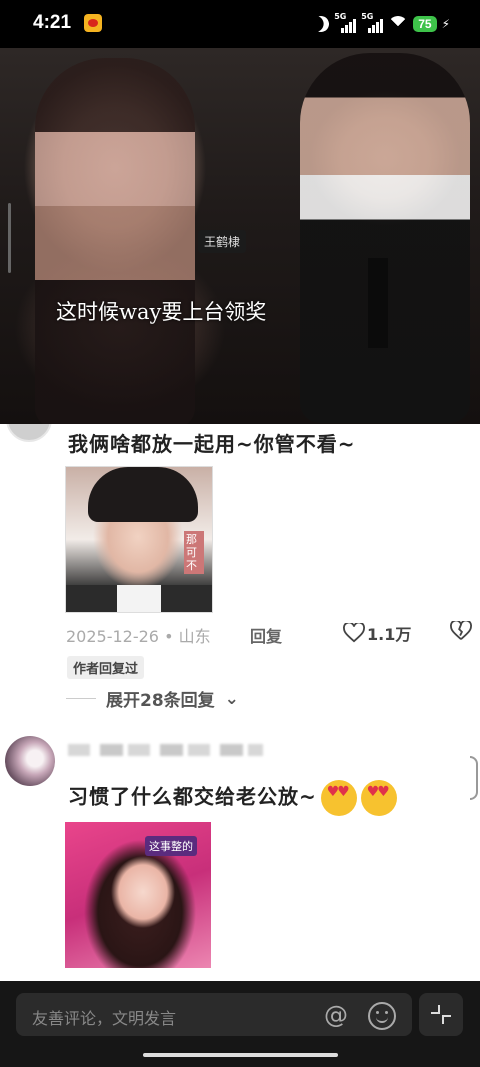  I want to click on status-bar: 4:21 5G 5G 75 ⚡, so click(240, 24).